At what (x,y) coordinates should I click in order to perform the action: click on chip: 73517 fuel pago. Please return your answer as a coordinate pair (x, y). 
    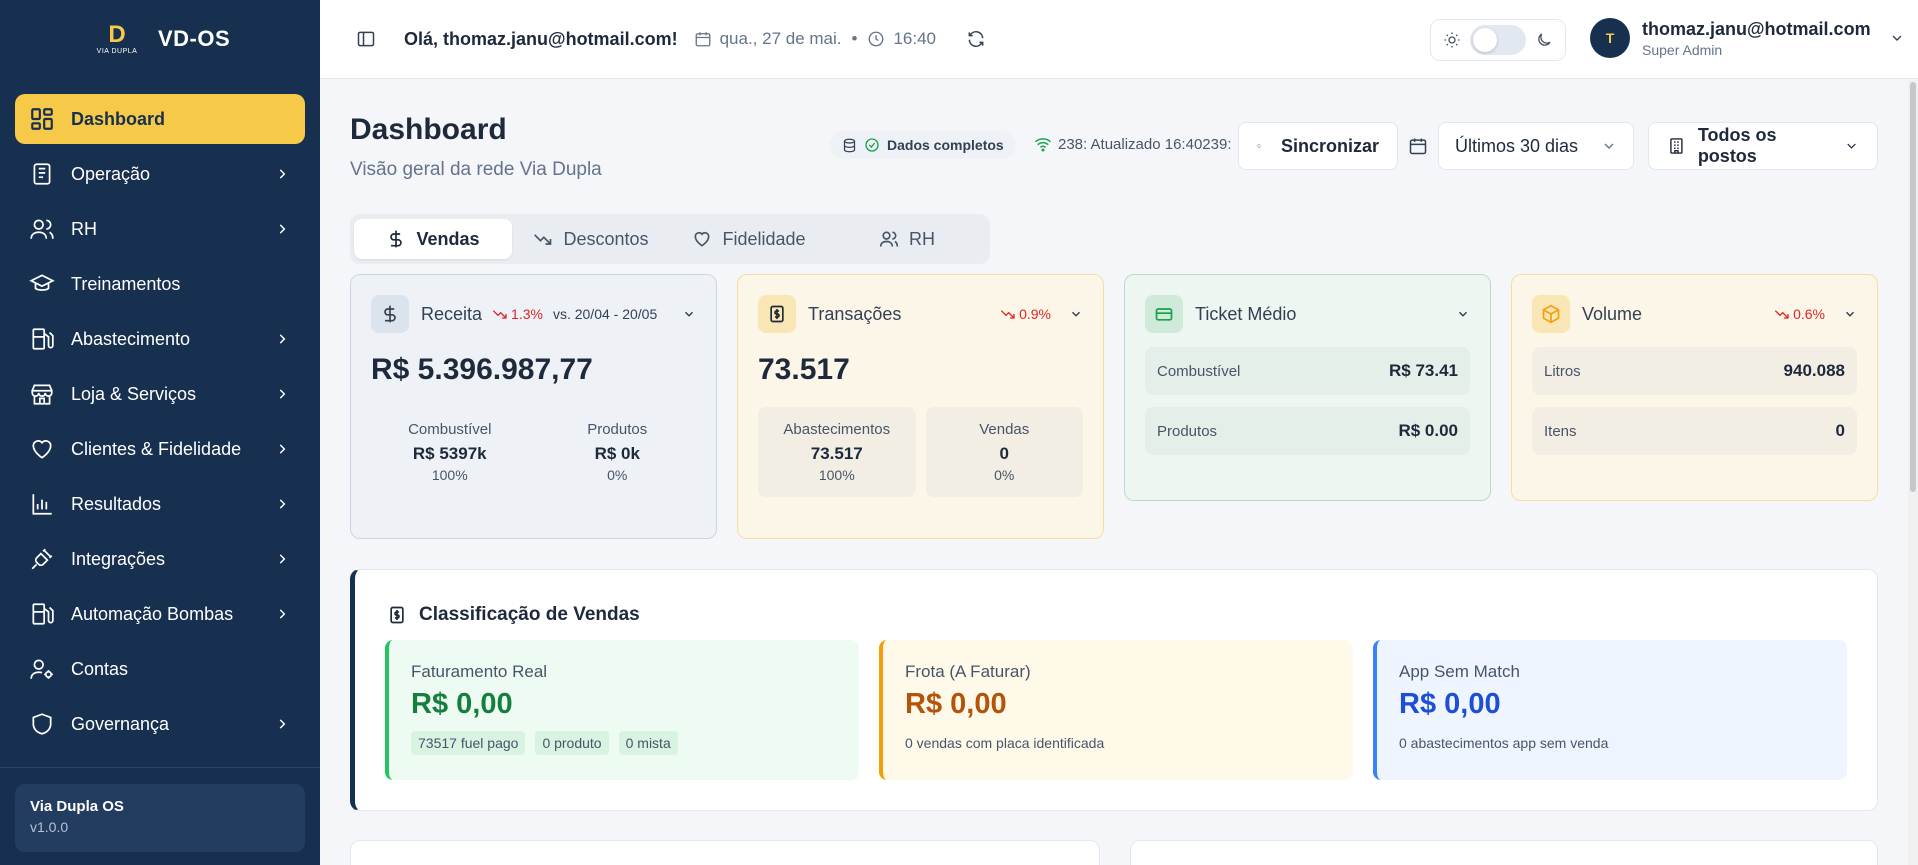
    Looking at the image, I should click on (468, 743).